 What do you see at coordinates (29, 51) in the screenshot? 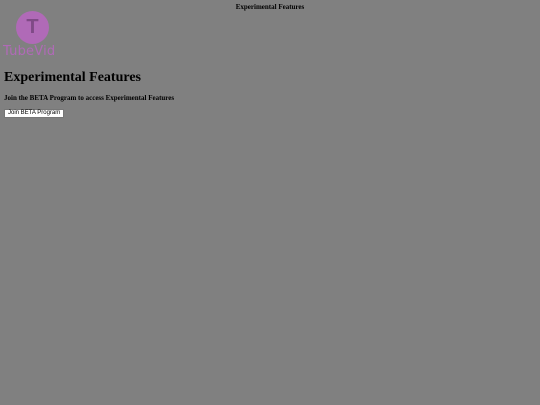
I see `logo-wordmark: TubeVid` at bounding box center [29, 51].